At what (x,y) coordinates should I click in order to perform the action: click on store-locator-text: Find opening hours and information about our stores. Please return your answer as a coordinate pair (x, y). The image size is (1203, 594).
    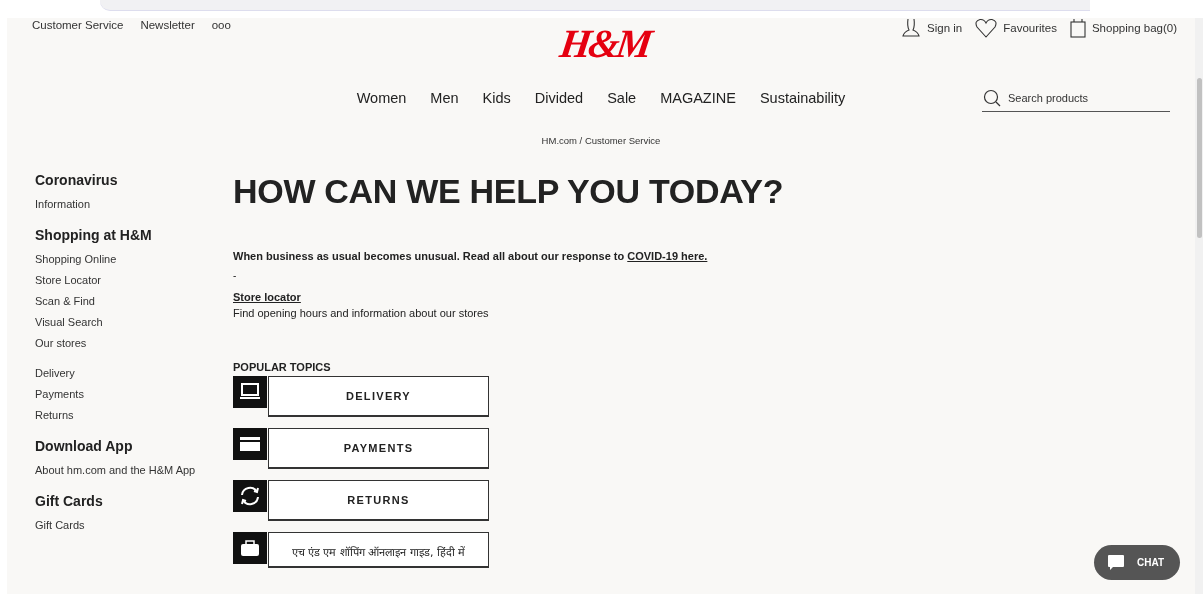
    Looking at the image, I should click on (361, 313).